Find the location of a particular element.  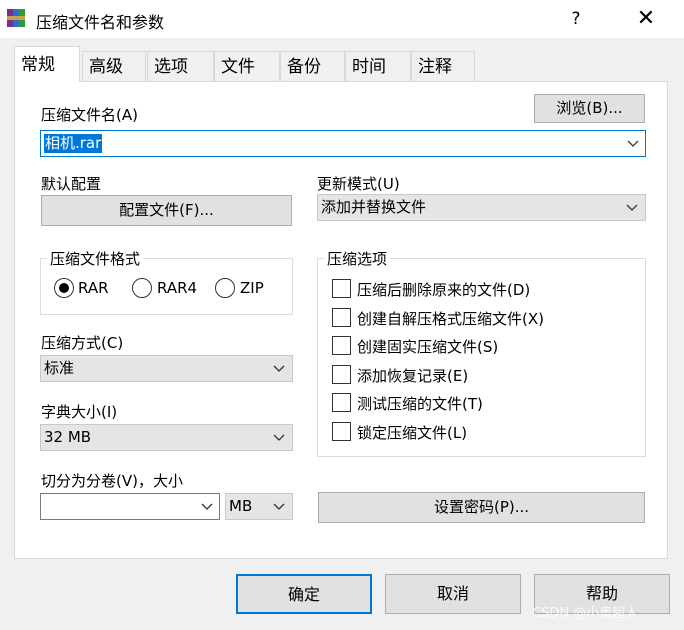

help-icon: ? is located at coordinates (576, 19).